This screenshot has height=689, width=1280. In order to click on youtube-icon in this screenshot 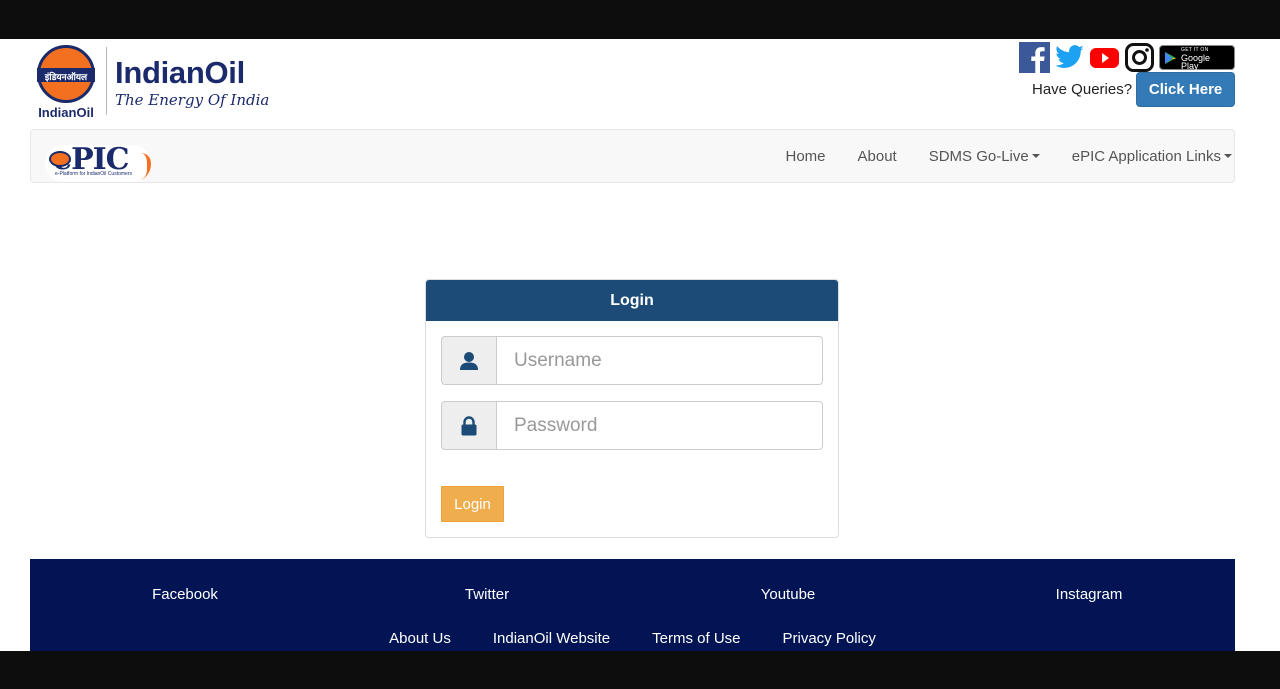, I will do `click(1104, 57)`.